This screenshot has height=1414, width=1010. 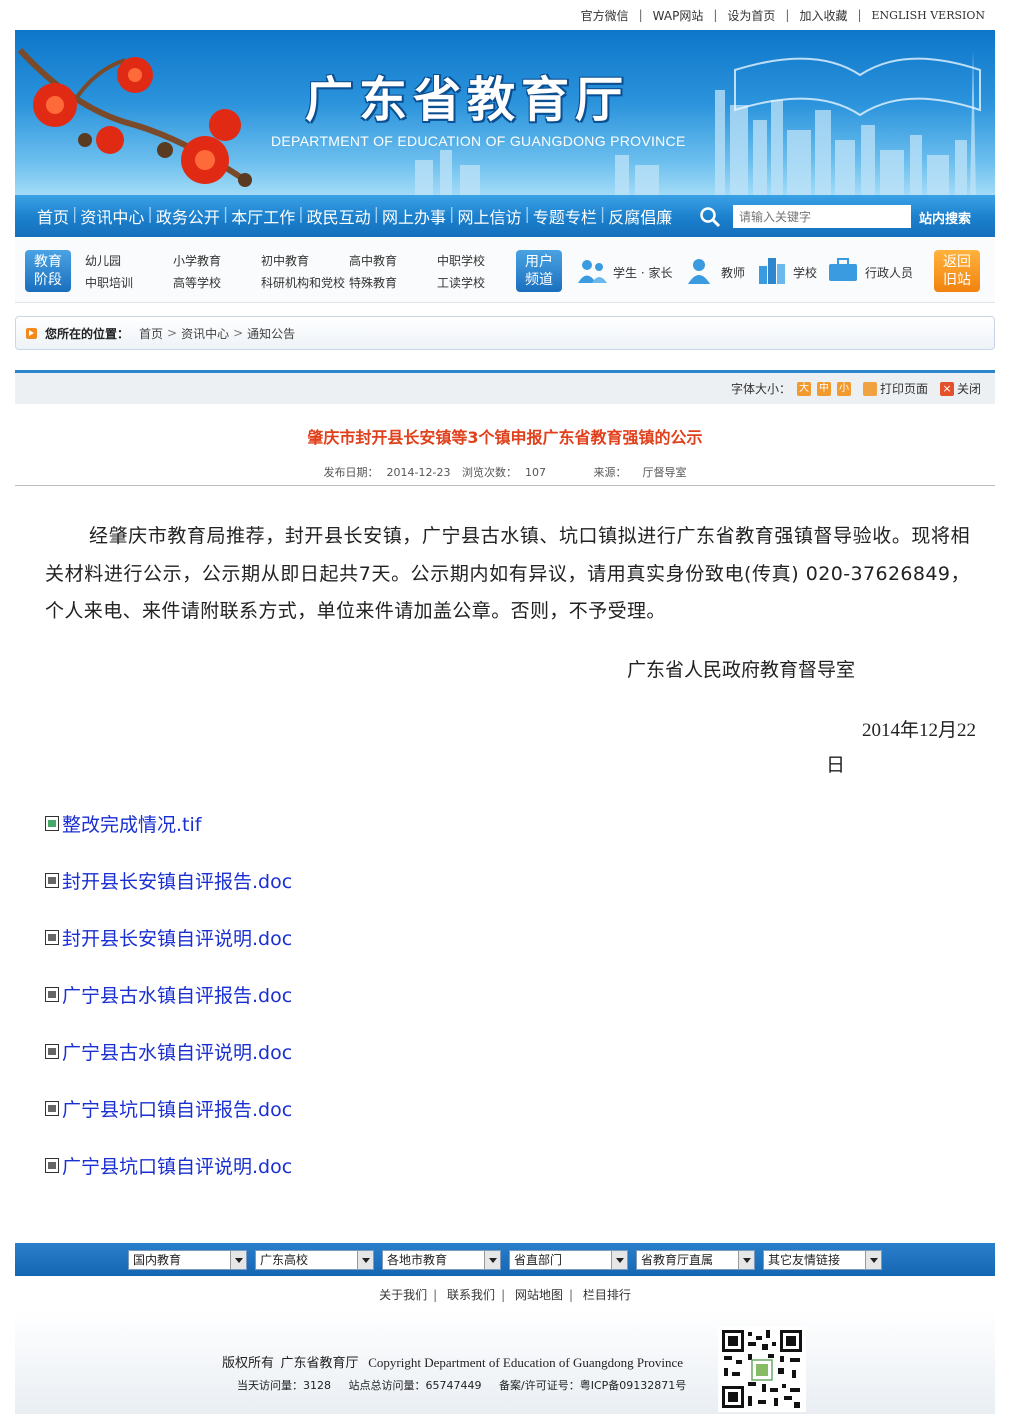 I want to click on article-signature: 广东省人民政府教育督导室, so click(x=741, y=670).